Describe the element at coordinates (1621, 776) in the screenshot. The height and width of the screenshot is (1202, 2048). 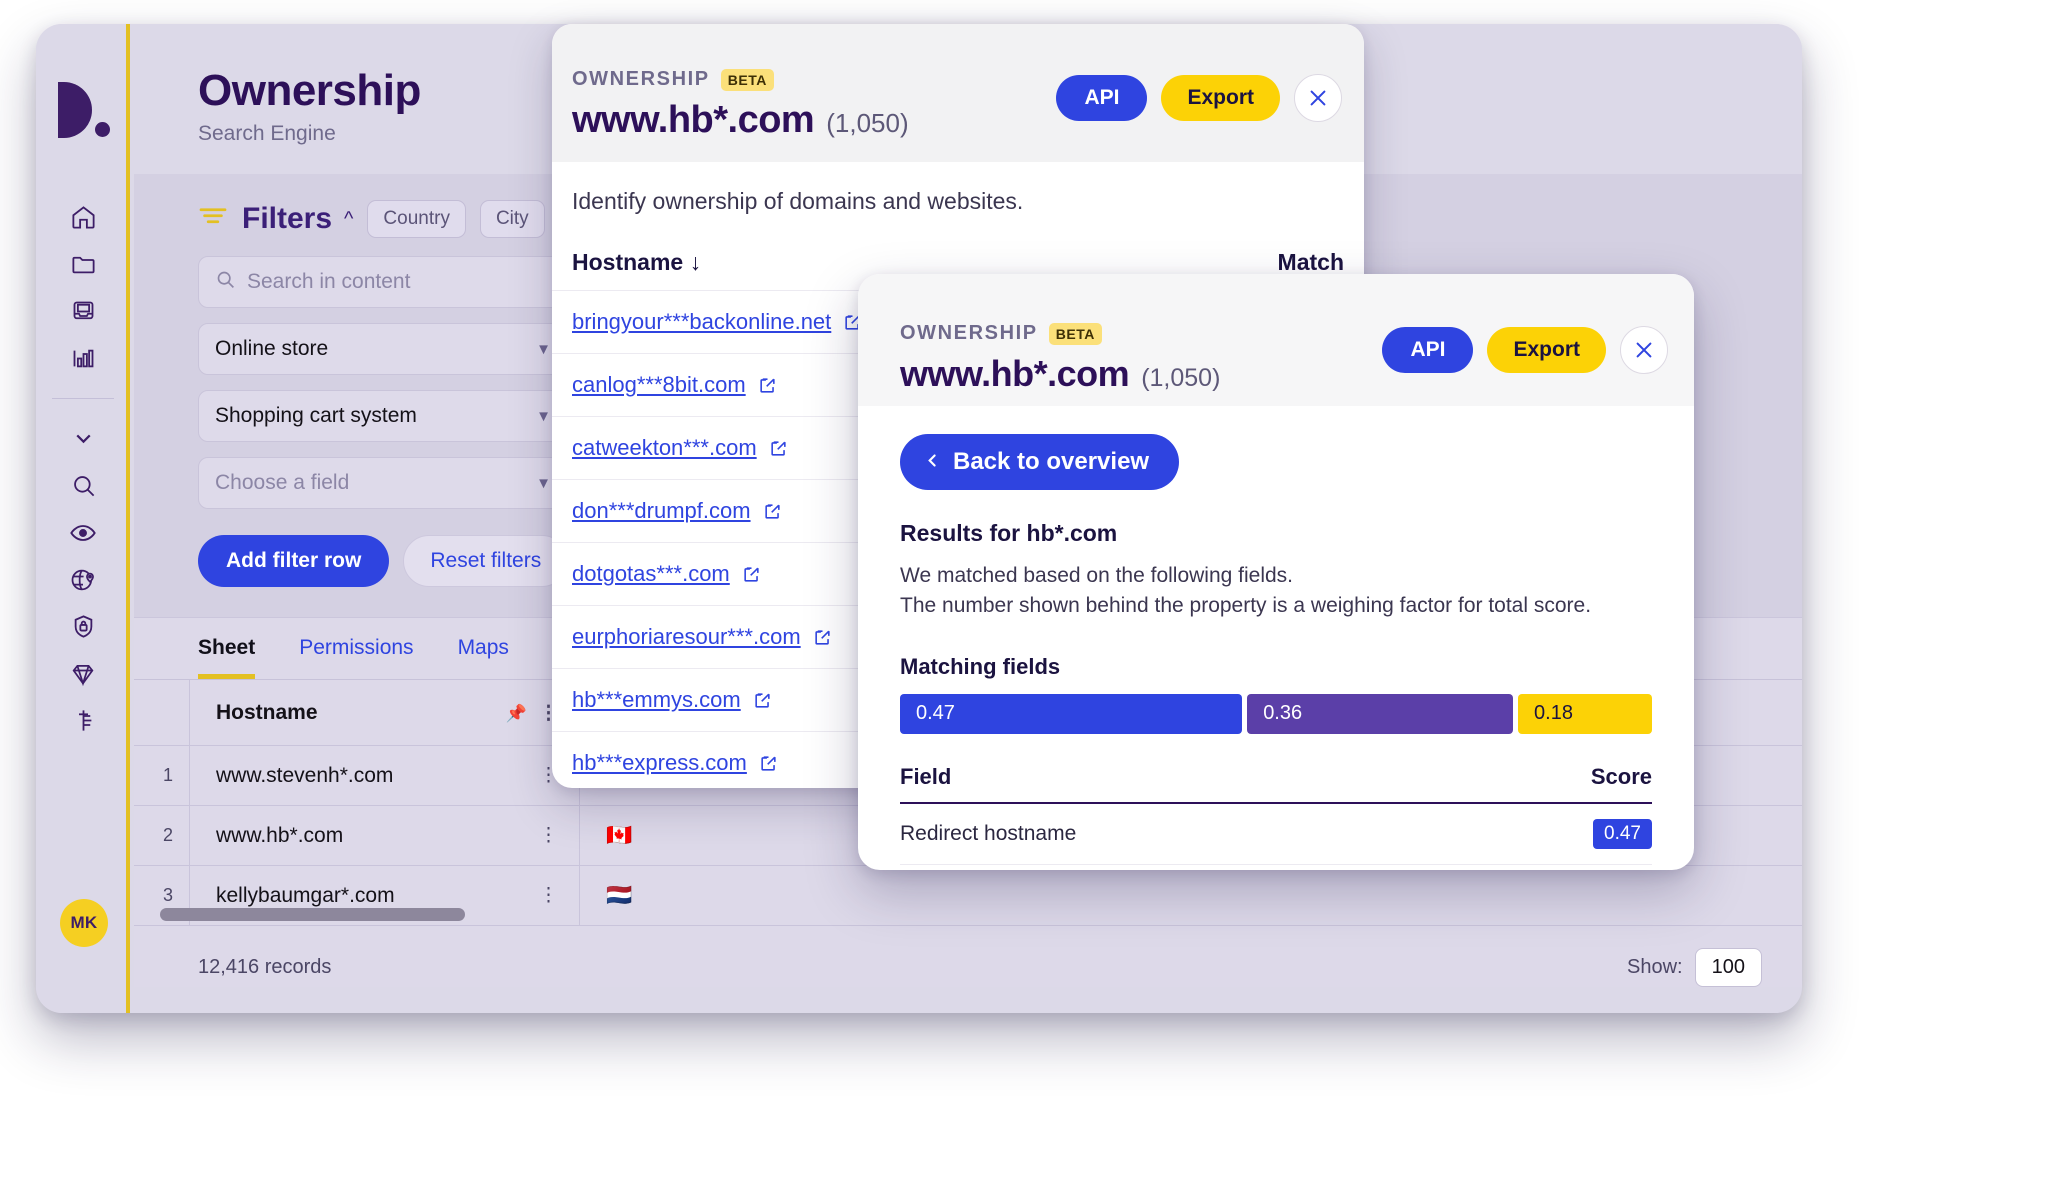
I see `score-col-score: Score` at that location.